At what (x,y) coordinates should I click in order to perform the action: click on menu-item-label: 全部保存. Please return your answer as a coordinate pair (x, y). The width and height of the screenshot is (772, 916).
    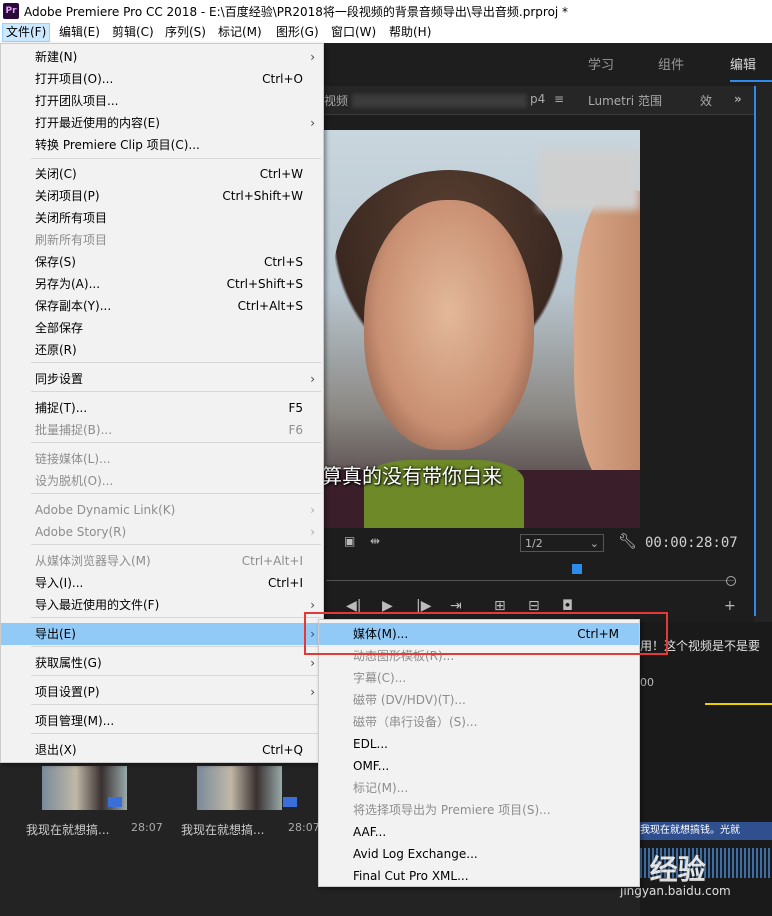
    Looking at the image, I should click on (59, 328).